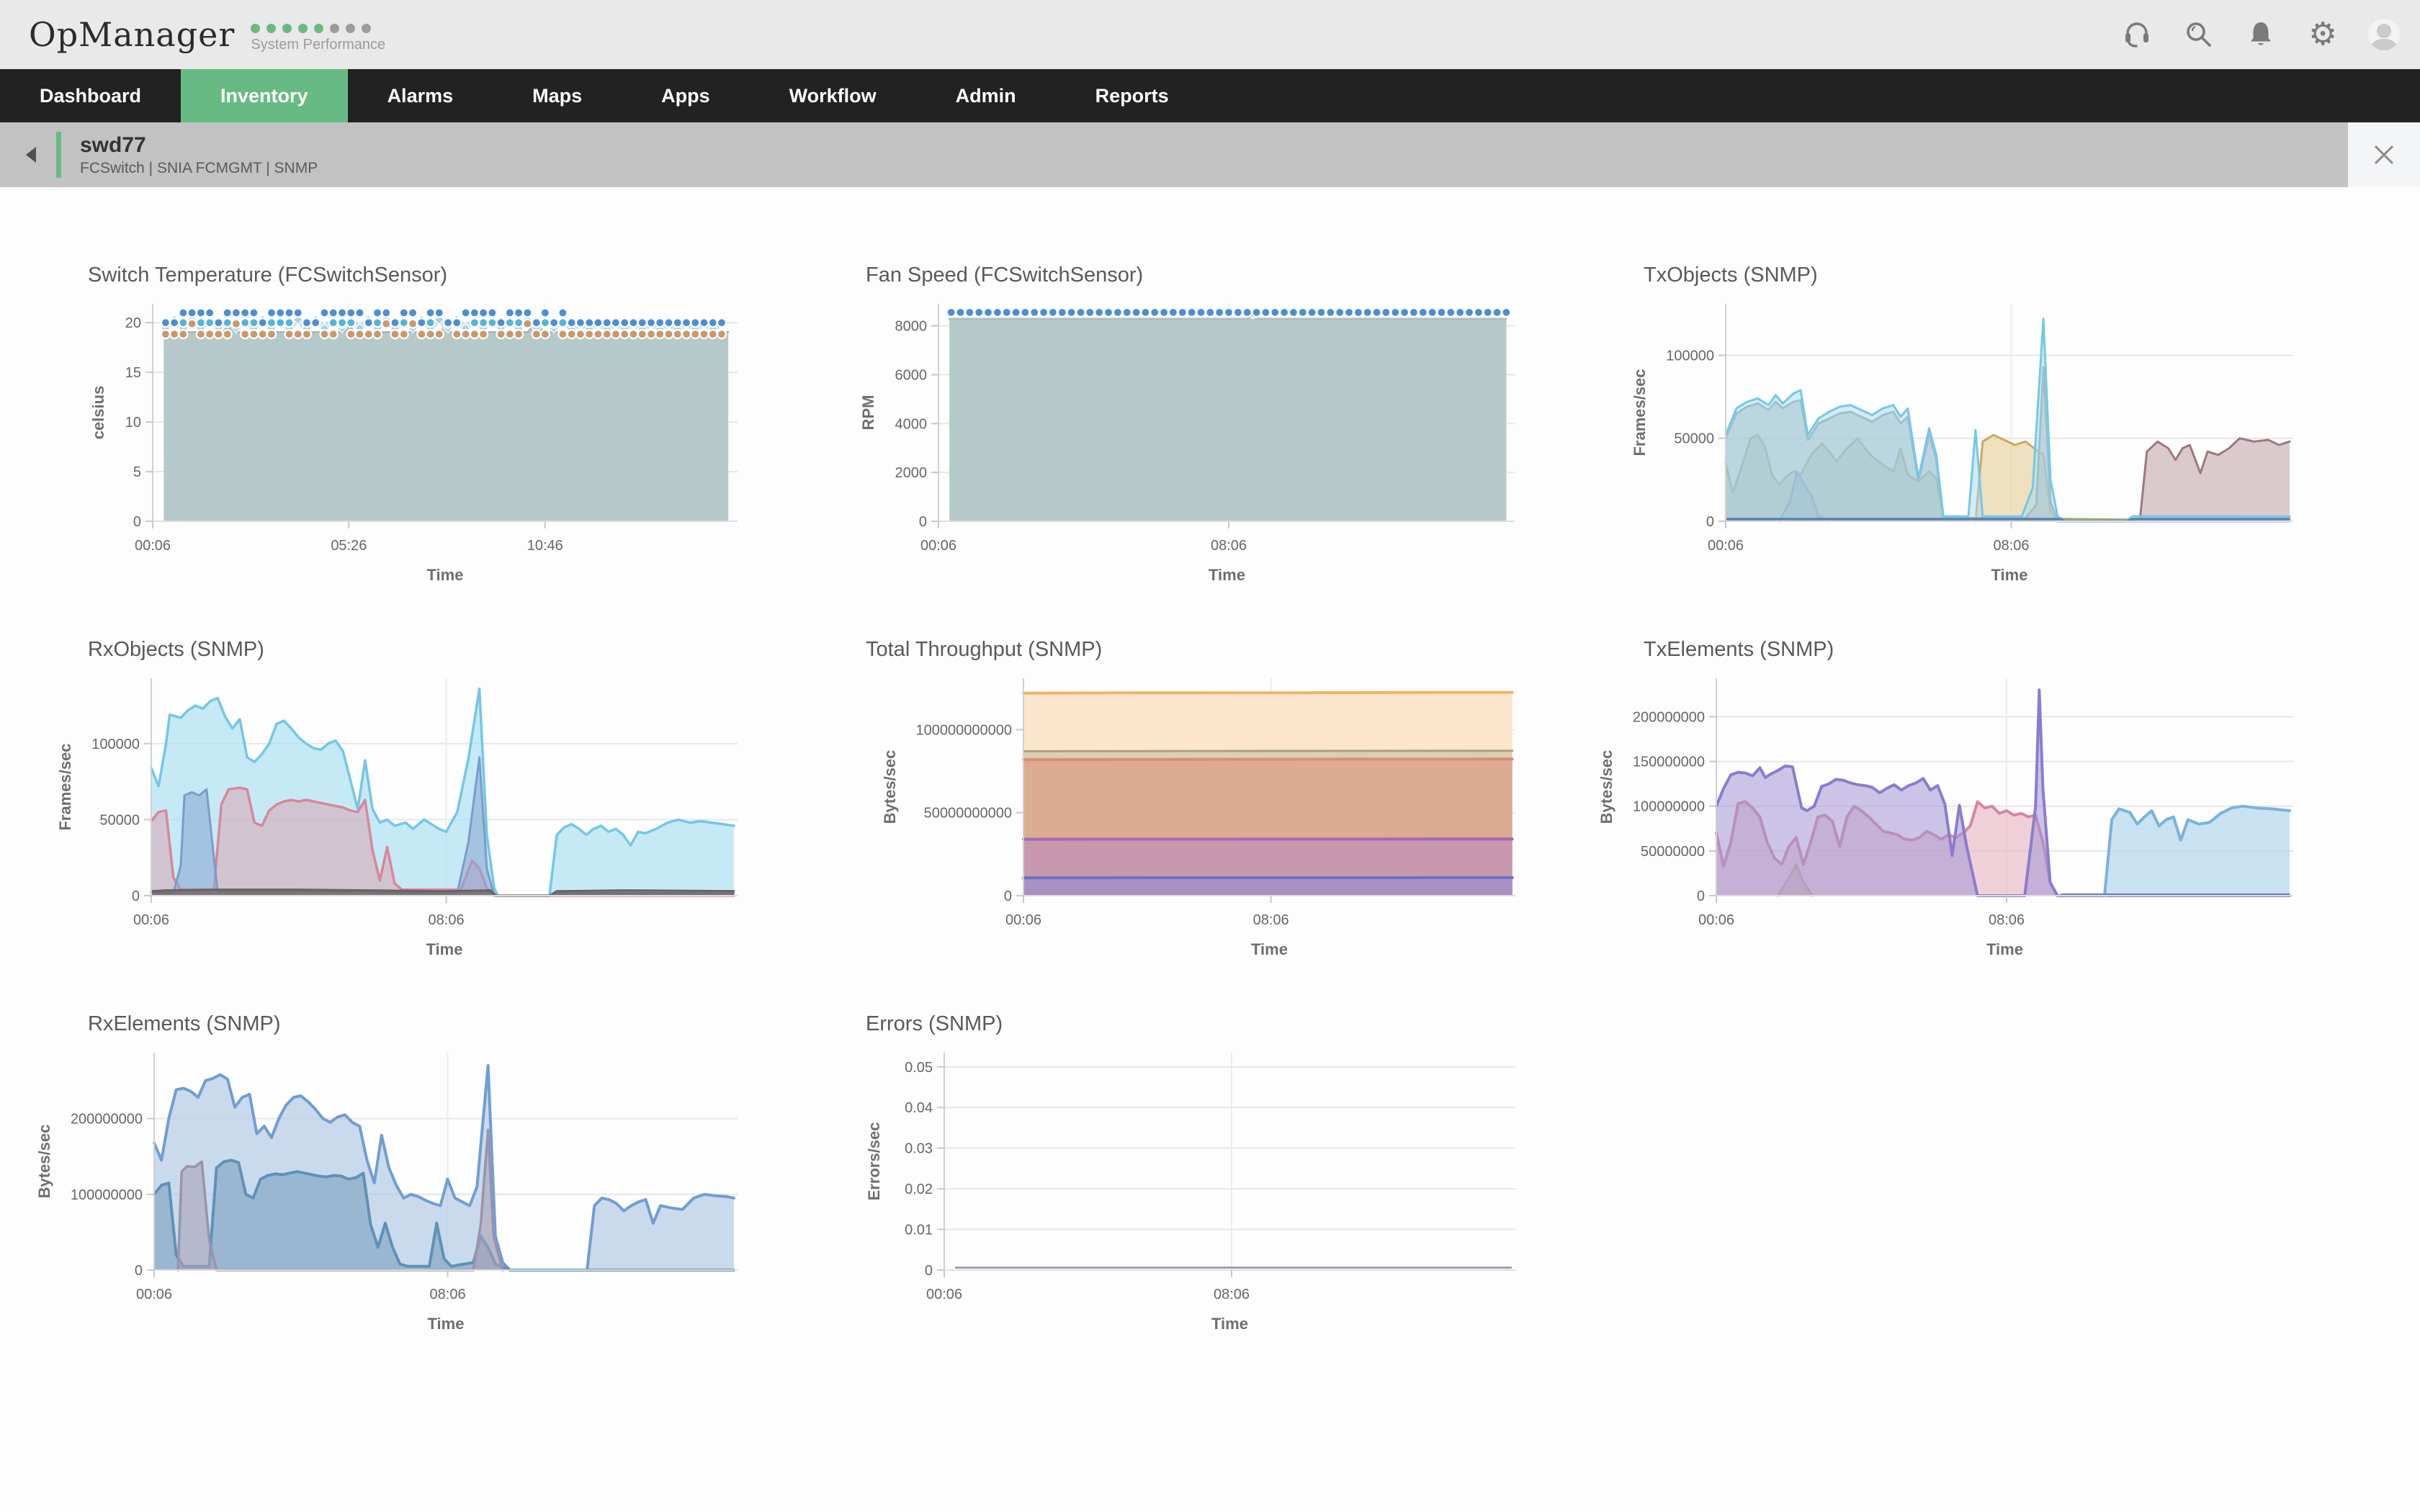 The width and height of the screenshot is (2420, 1512). What do you see at coordinates (874, 1161) in the screenshot?
I see `svg-text: Errors/sec` at bounding box center [874, 1161].